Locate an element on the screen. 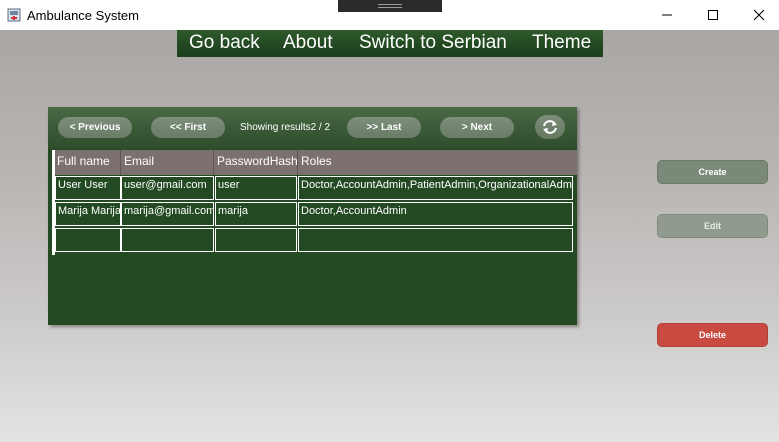 Image resolution: width=779 pixels, height=442 pixels. maximize-button is located at coordinates (713, 15).